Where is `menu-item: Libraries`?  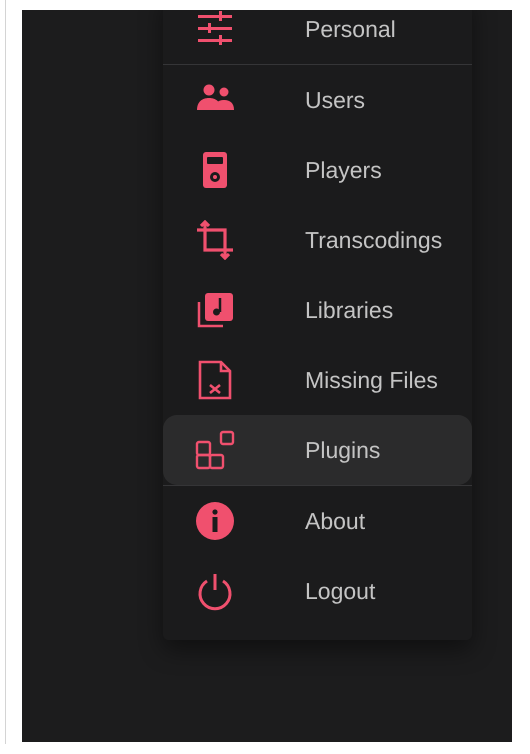 menu-item: Libraries is located at coordinates (317, 310).